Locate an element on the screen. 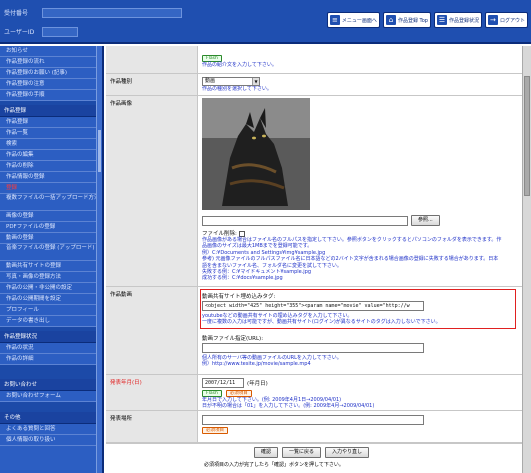 This screenshot has height=473, width=531. sidebar-item: 作品情報の登録 is located at coordinates (51, 177).